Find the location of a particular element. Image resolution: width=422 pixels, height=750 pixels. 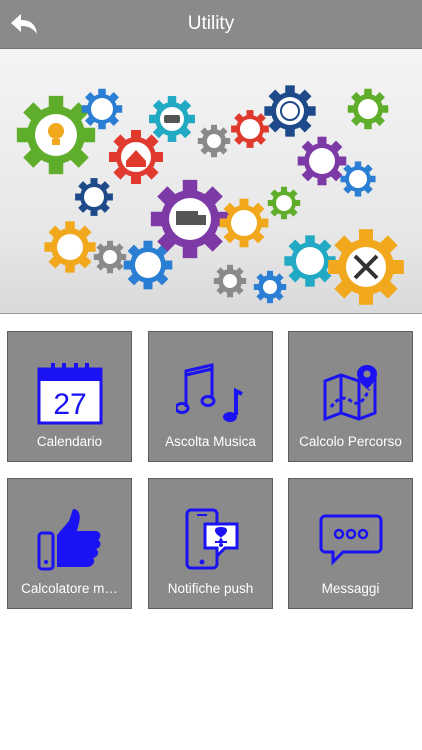

tile-label: Messaggi is located at coordinates (350, 588).